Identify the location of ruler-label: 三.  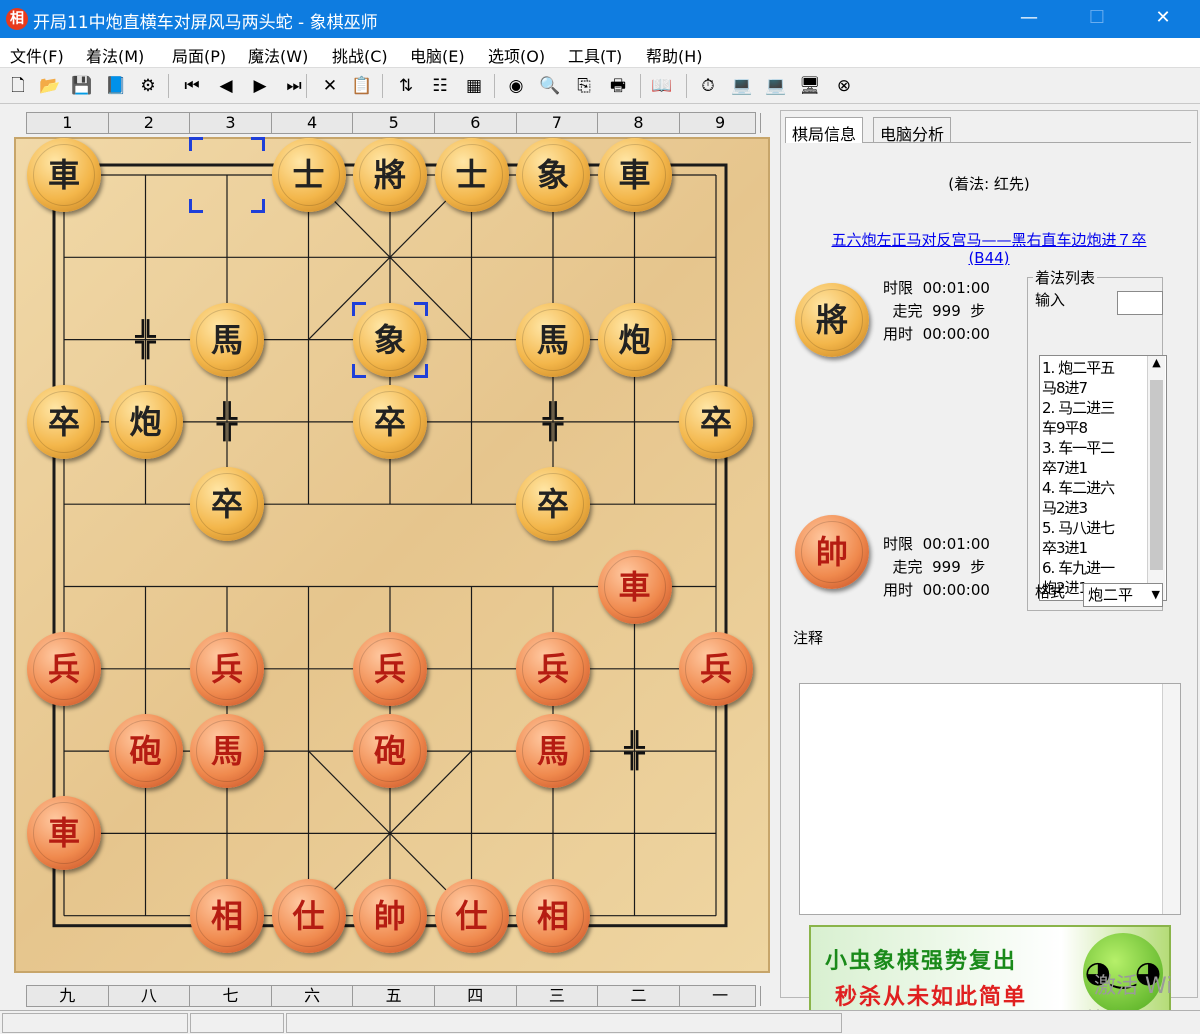
(558, 996).